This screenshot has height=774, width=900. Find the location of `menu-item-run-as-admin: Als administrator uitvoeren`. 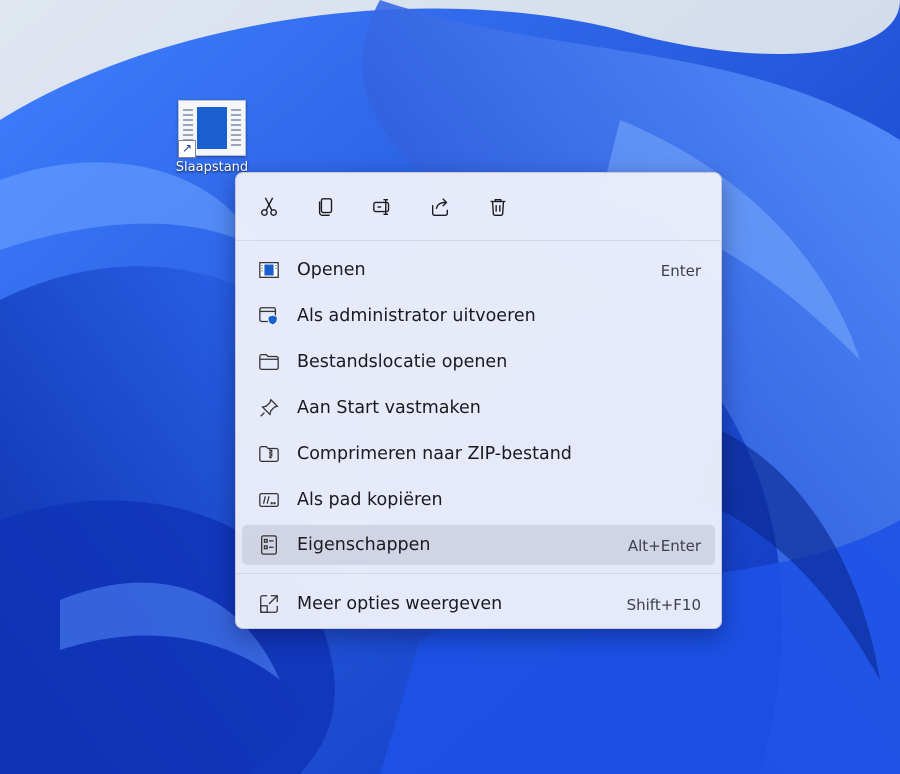

menu-item-run-as-admin: Als administrator uitvoeren is located at coordinates (478, 316).